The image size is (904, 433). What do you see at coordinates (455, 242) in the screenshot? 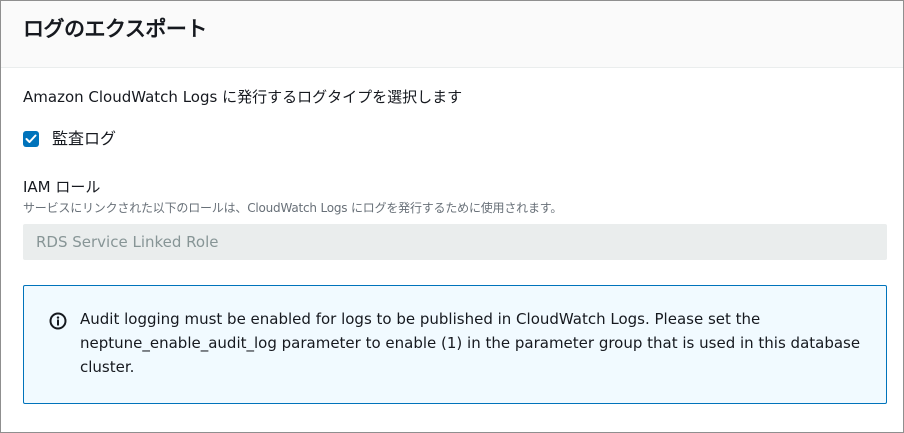
I see `iam-role-input: RDS Service Linked Role` at bounding box center [455, 242].